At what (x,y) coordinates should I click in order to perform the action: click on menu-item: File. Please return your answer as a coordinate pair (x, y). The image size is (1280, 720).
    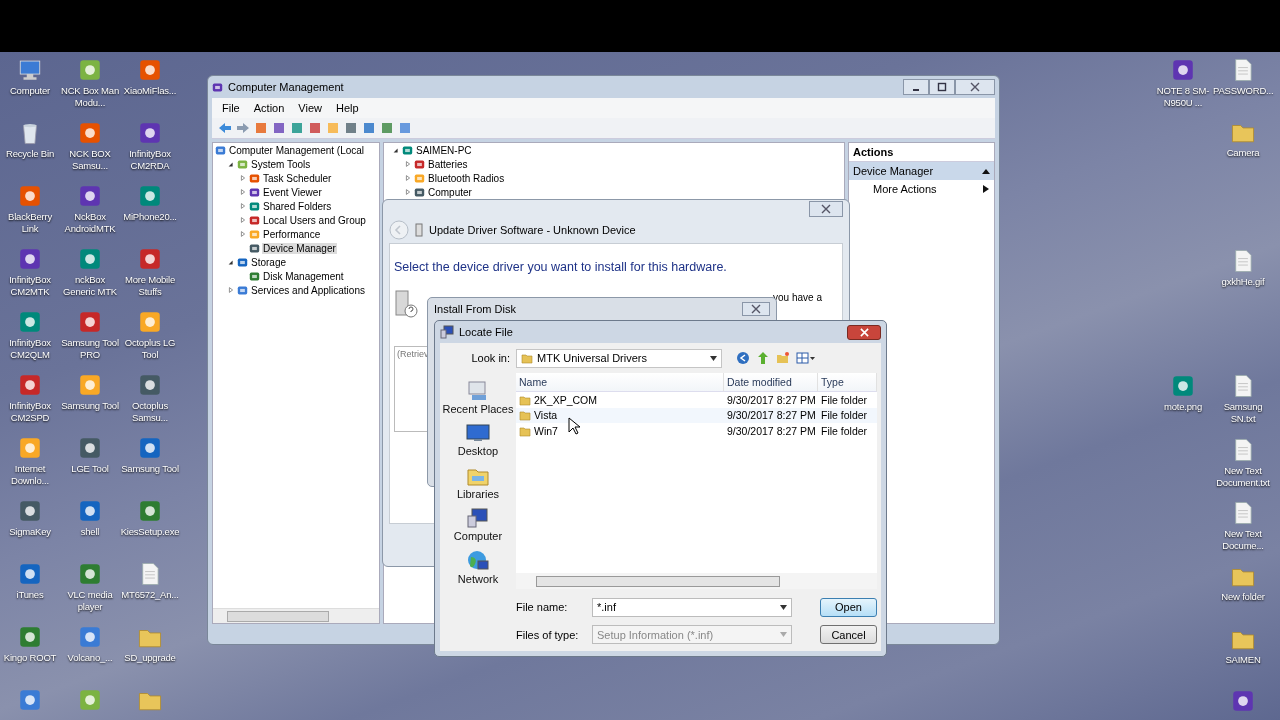
    Looking at the image, I should click on (231, 108).